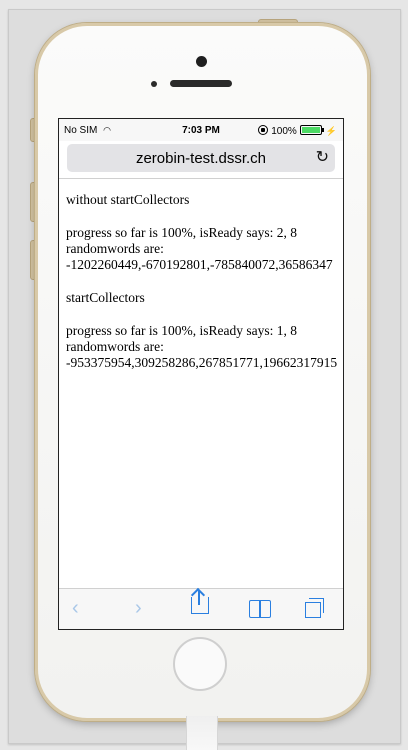 Image resolution: width=408 pixels, height=750 pixels. What do you see at coordinates (105, 297) in the screenshot?
I see `section-heading: startCollectors` at bounding box center [105, 297].